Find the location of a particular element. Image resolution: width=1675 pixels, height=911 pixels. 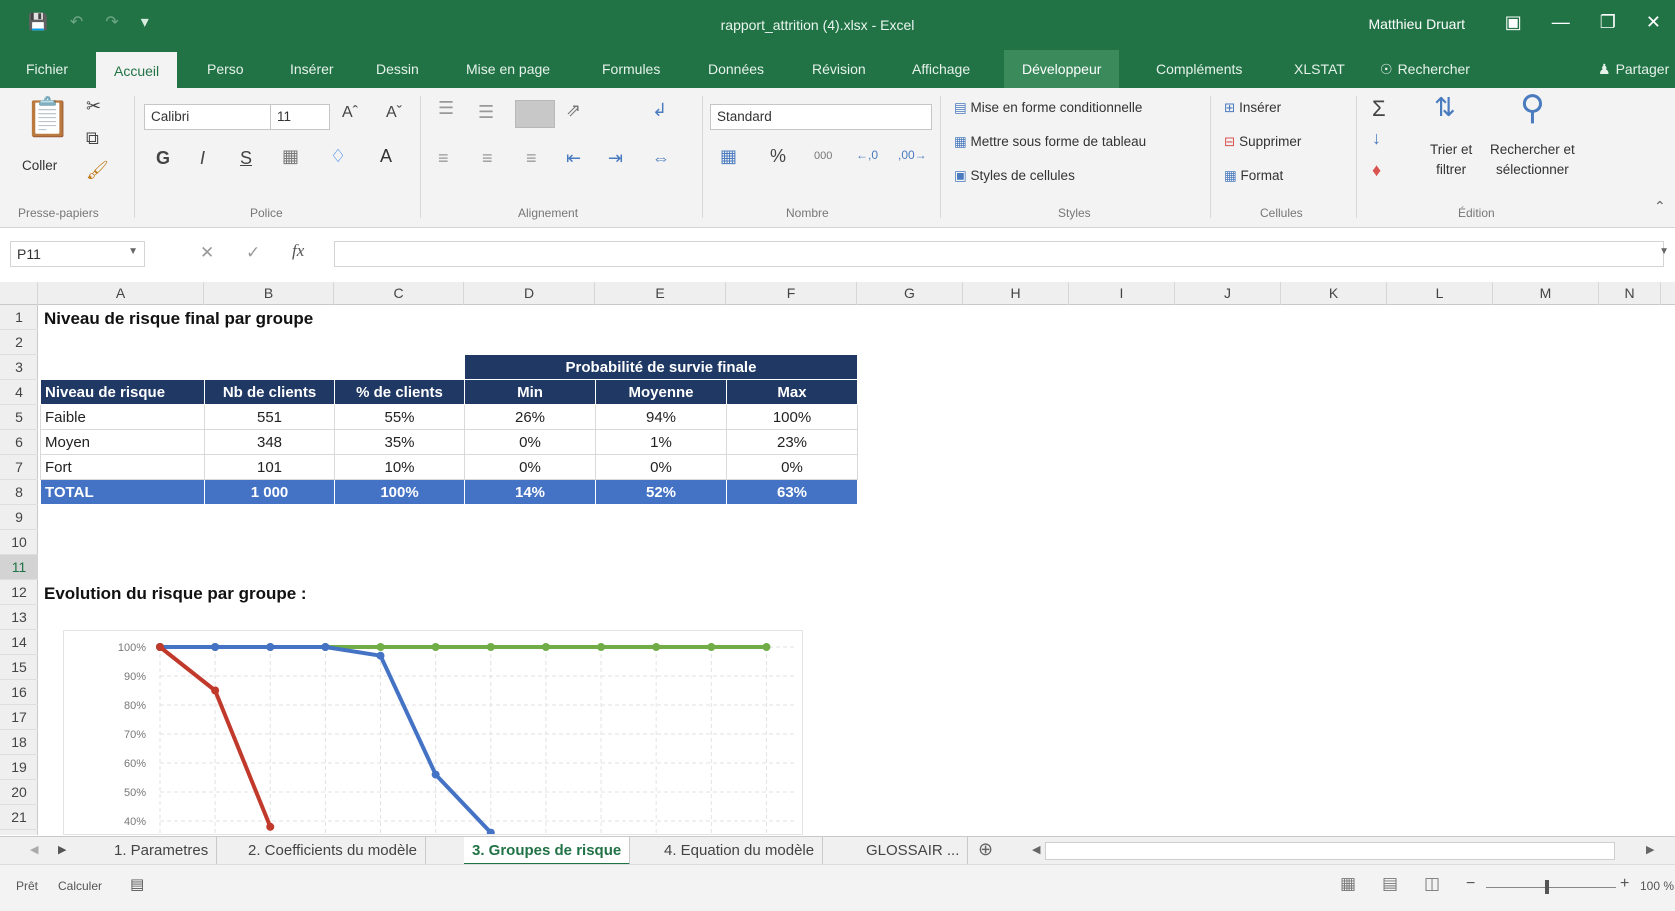

tab-dessin: Dessin is located at coordinates (397, 69).